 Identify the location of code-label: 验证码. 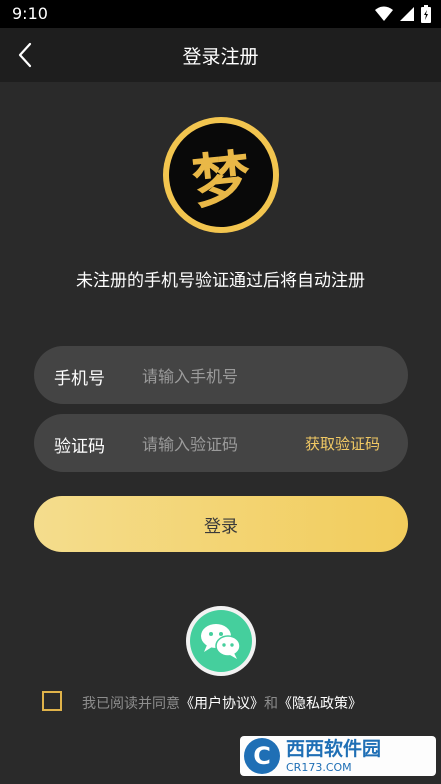
(79, 447).